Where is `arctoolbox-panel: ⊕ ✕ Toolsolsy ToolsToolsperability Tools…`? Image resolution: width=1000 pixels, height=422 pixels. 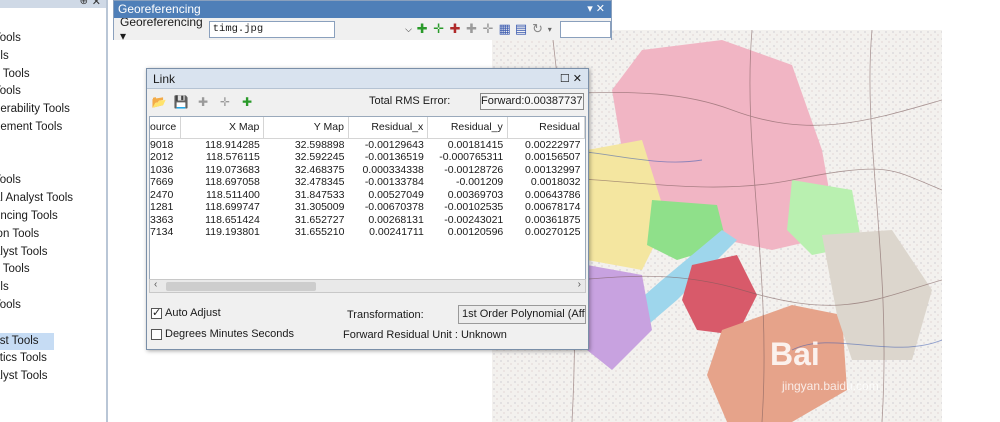
arctoolbox-panel: ⊕ ✕ Toolsolsy ToolsToolsperability Tools… is located at coordinates (54, 211).